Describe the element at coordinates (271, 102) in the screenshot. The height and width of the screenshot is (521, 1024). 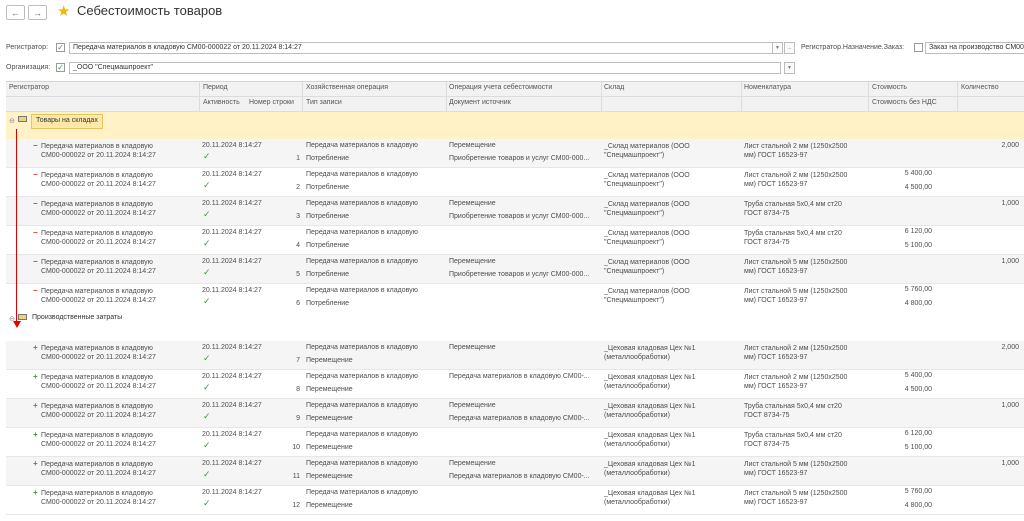
I see `col-line-number: Номер строки` at that location.